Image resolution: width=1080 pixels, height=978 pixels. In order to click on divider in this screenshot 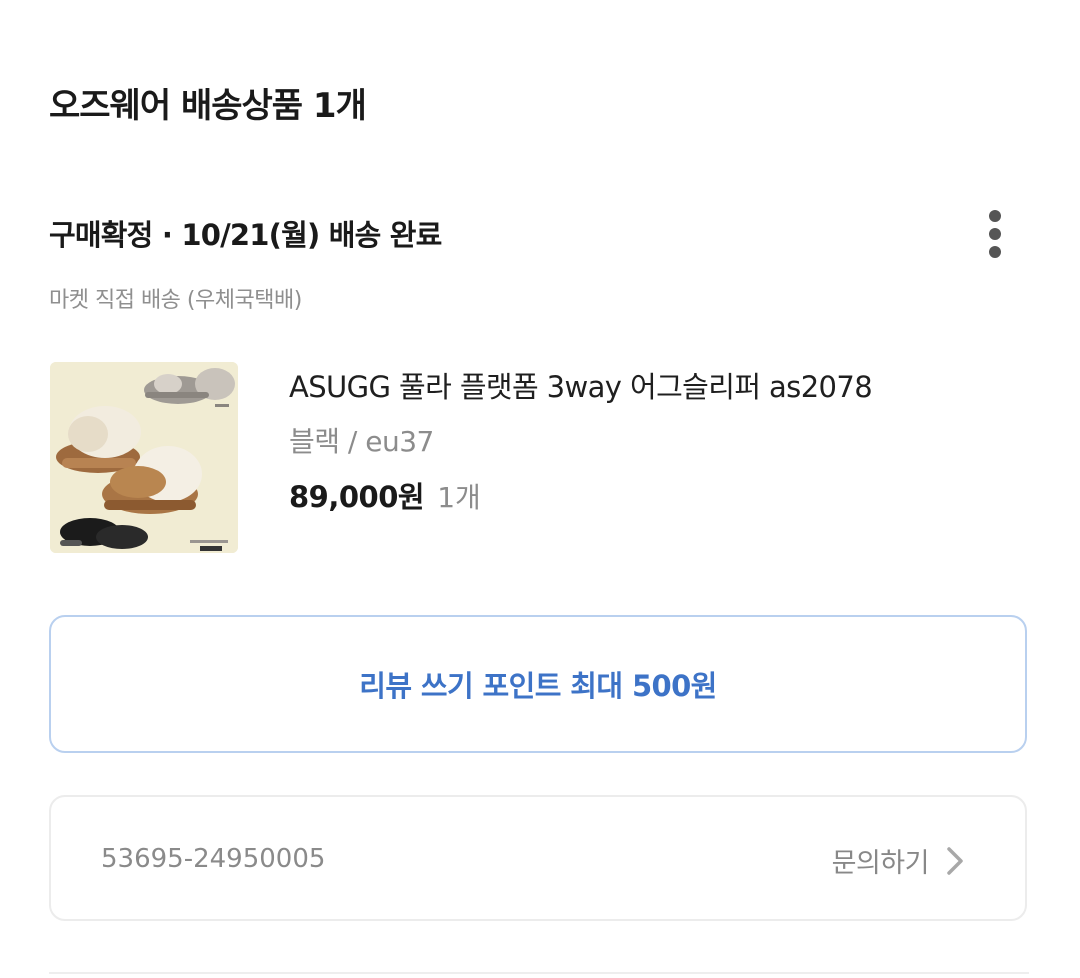, I will do `click(539, 973)`.